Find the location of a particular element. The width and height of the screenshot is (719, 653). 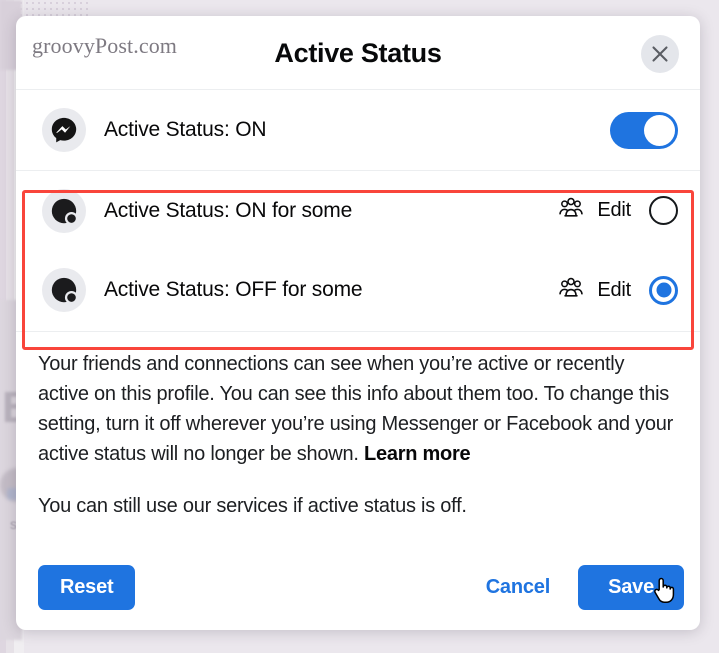

active-status-toggle is located at coordinates (644, 130).